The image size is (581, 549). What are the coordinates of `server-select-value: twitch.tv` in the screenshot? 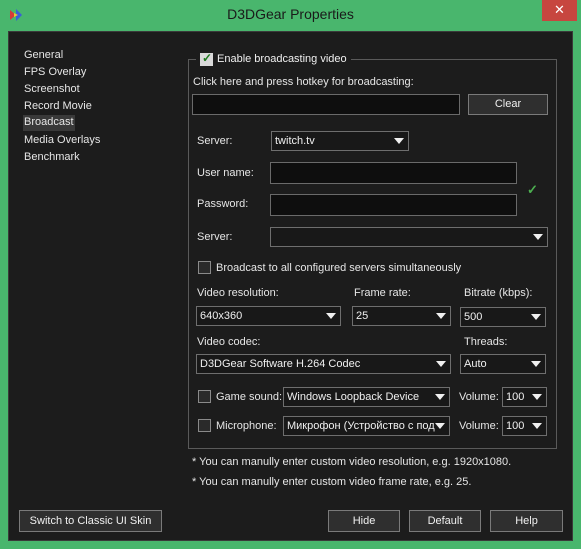 It's located at (295, 141).